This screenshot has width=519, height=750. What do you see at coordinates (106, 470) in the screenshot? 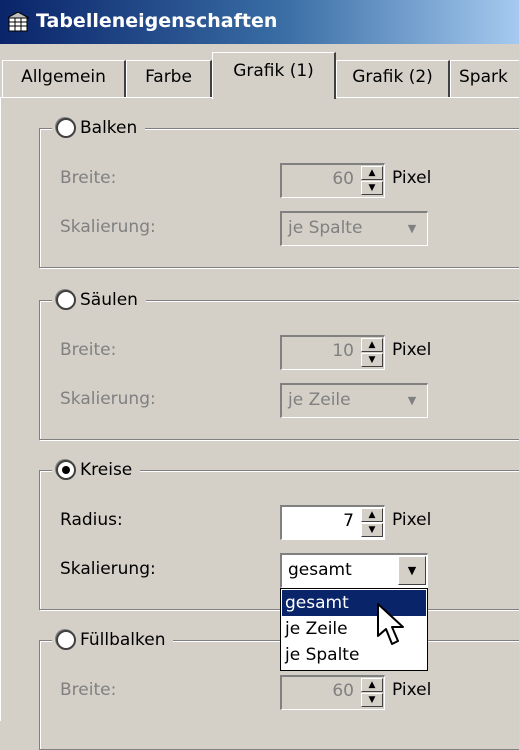
I see `kreise-title: Kreise` at bounding box center [106, 470].